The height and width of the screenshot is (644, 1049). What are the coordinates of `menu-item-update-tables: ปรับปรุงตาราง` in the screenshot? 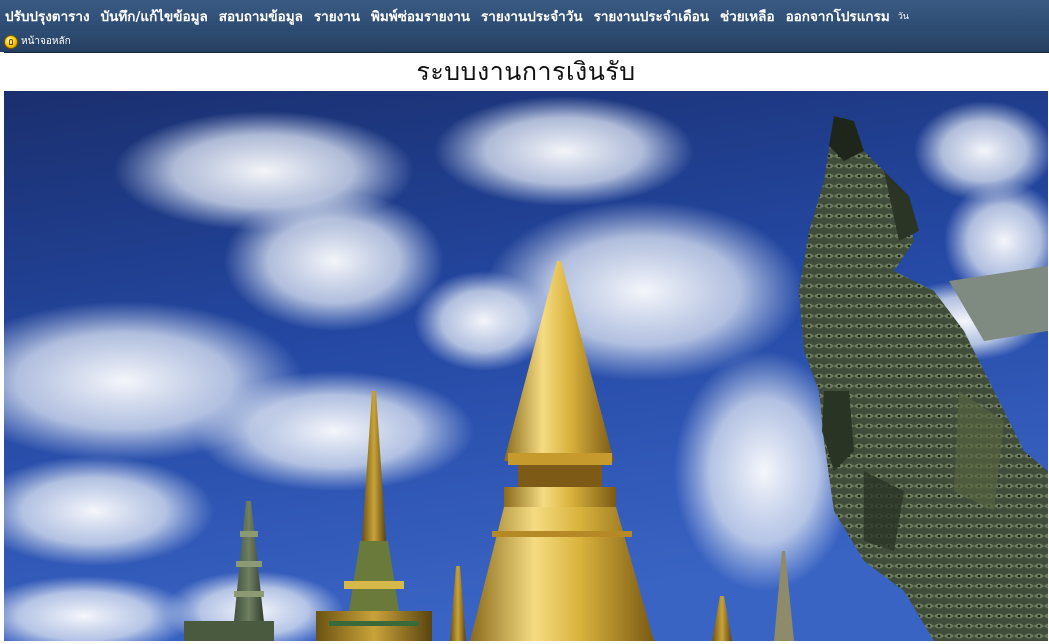 It's located at (48, 16).